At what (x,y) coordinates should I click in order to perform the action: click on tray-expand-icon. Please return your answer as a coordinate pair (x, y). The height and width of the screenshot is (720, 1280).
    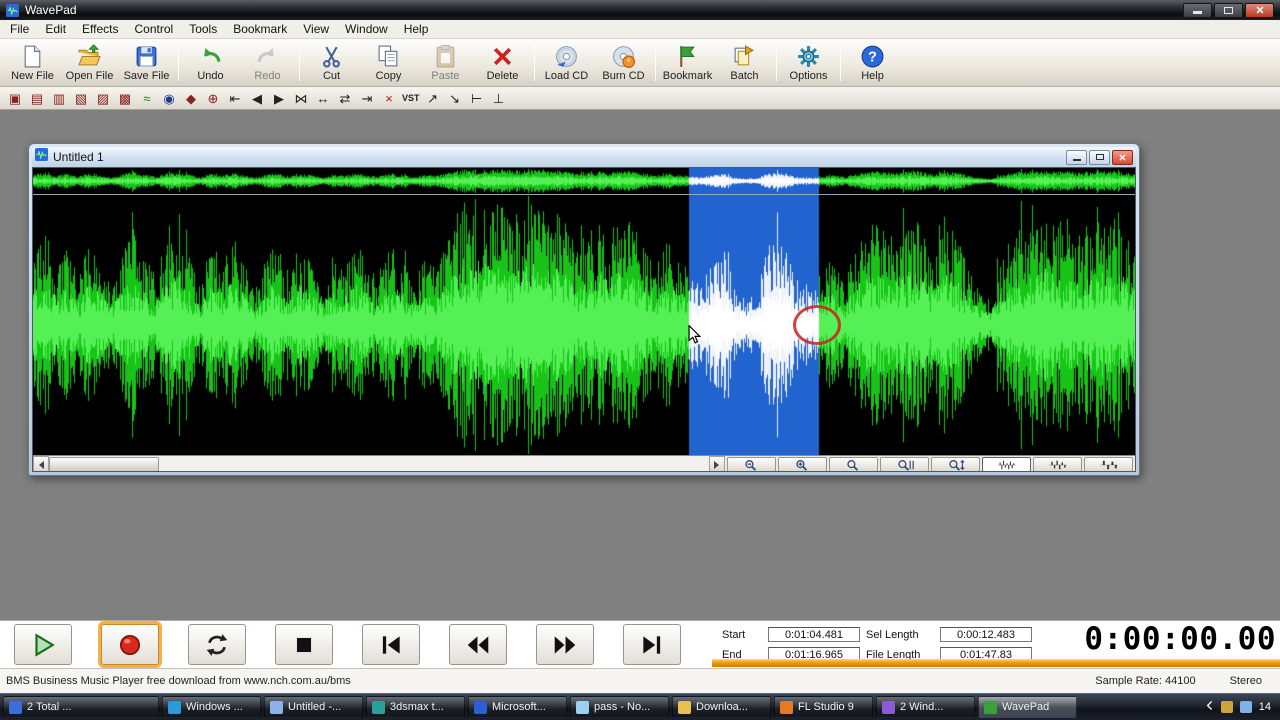
    Looking at the image, I should click on (1210, 707).